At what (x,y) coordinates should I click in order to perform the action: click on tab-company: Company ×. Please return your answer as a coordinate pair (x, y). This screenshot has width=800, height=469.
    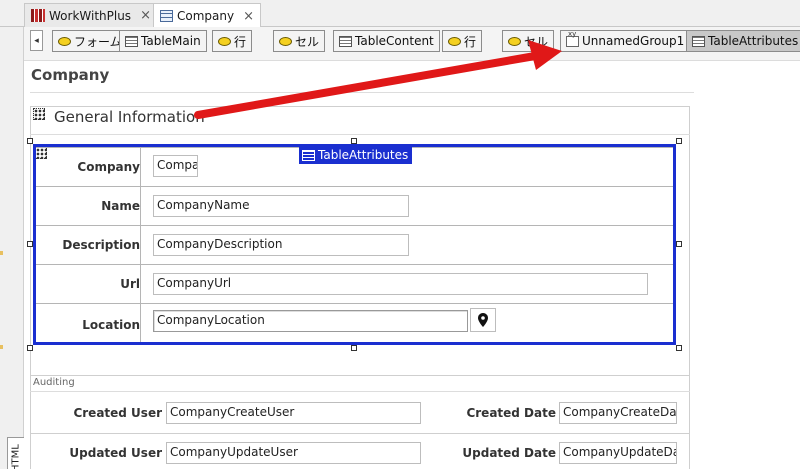
    Looking at the image, I should click on (207, 15).